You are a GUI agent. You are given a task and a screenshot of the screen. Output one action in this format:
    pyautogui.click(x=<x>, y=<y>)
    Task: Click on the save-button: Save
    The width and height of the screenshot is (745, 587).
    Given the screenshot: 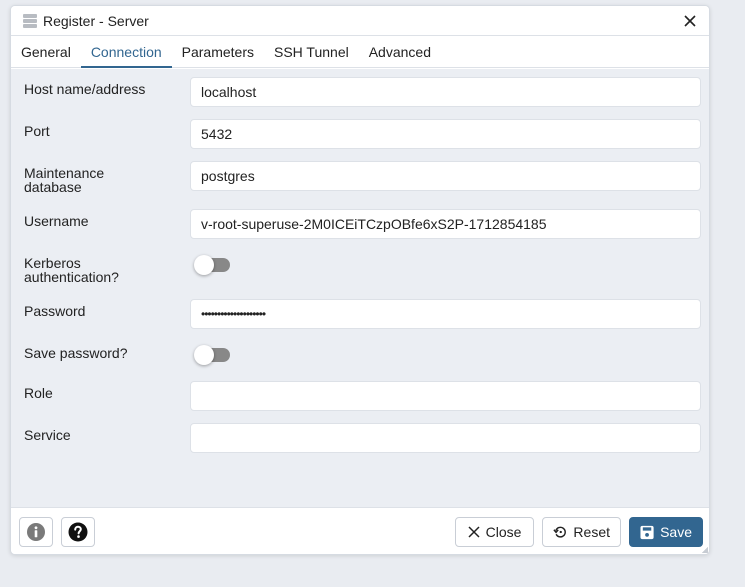 What is the action you would take?
    pyautogui.click(x=666, y=532)
    